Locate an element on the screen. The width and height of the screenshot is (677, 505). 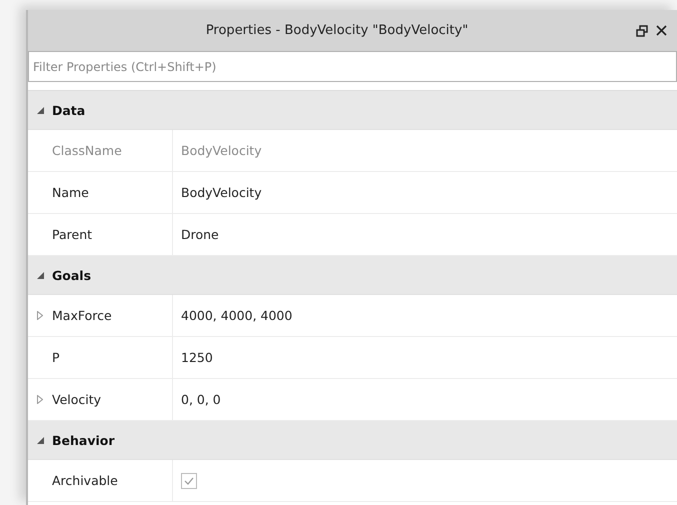
check-icon is located at coordinates (189, 480).